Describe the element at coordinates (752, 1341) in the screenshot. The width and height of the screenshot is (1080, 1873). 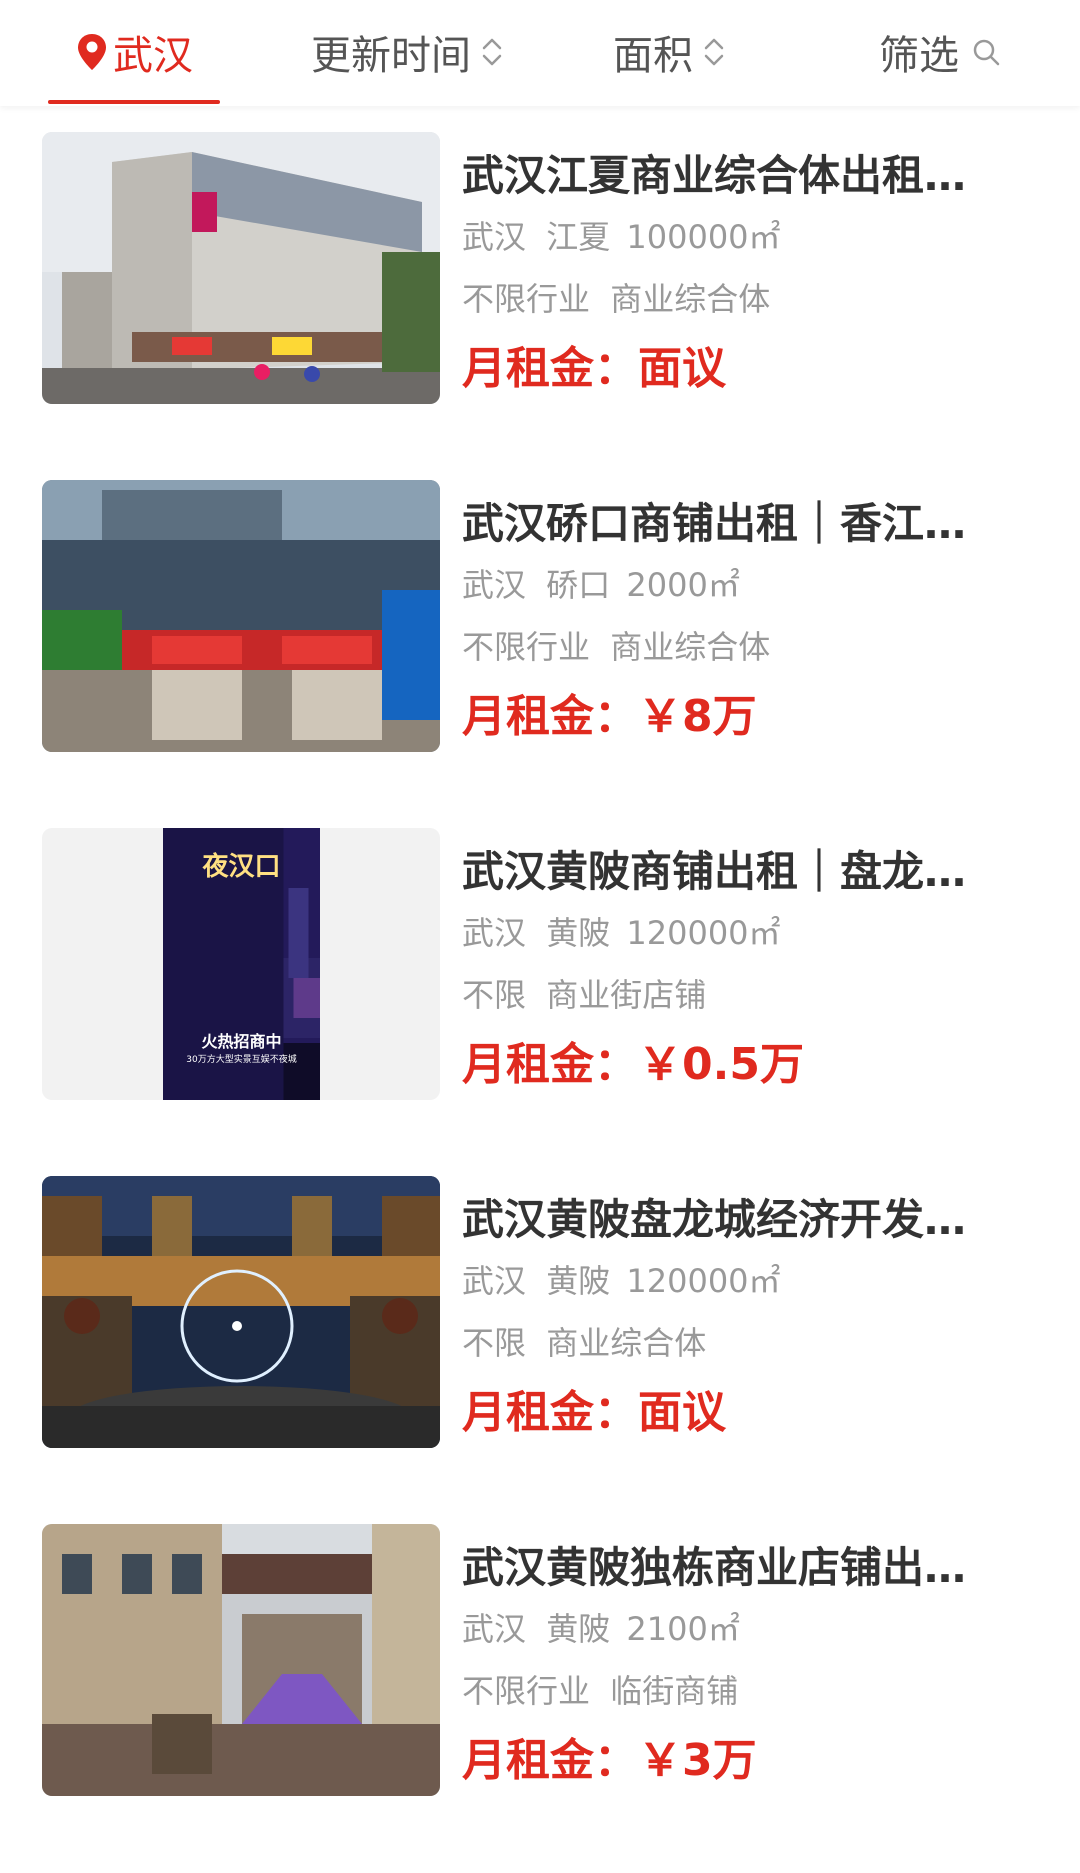
I see `listing-category: 不限 商业综合体` at that location.